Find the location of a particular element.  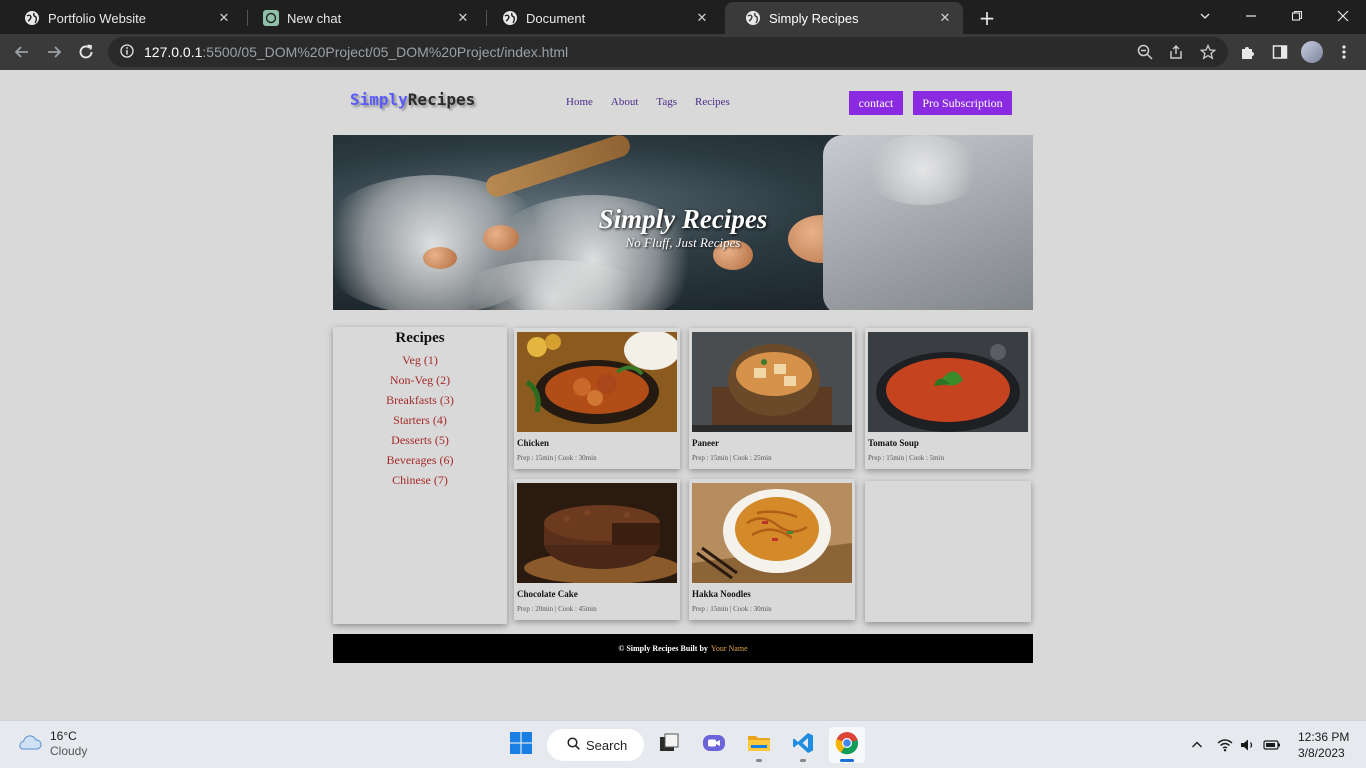

task-view-button is located at coordinates (669, 745).